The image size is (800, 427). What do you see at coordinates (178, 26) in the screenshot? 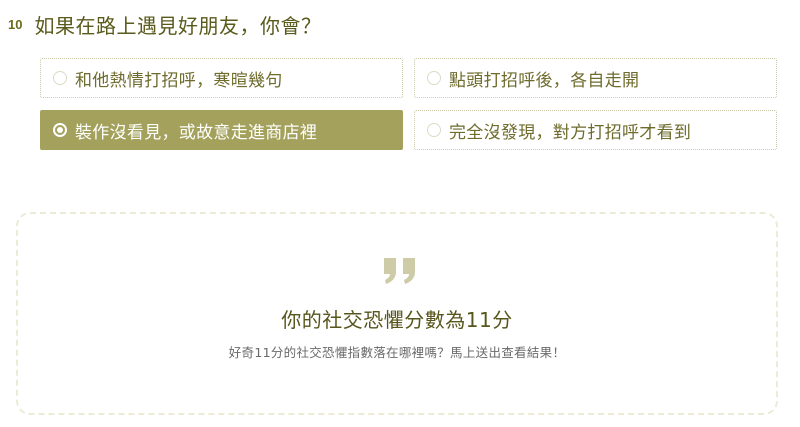
I see `question-text: 如果在路上遇見好朋友，你會？` at bounding box center [178, 26].